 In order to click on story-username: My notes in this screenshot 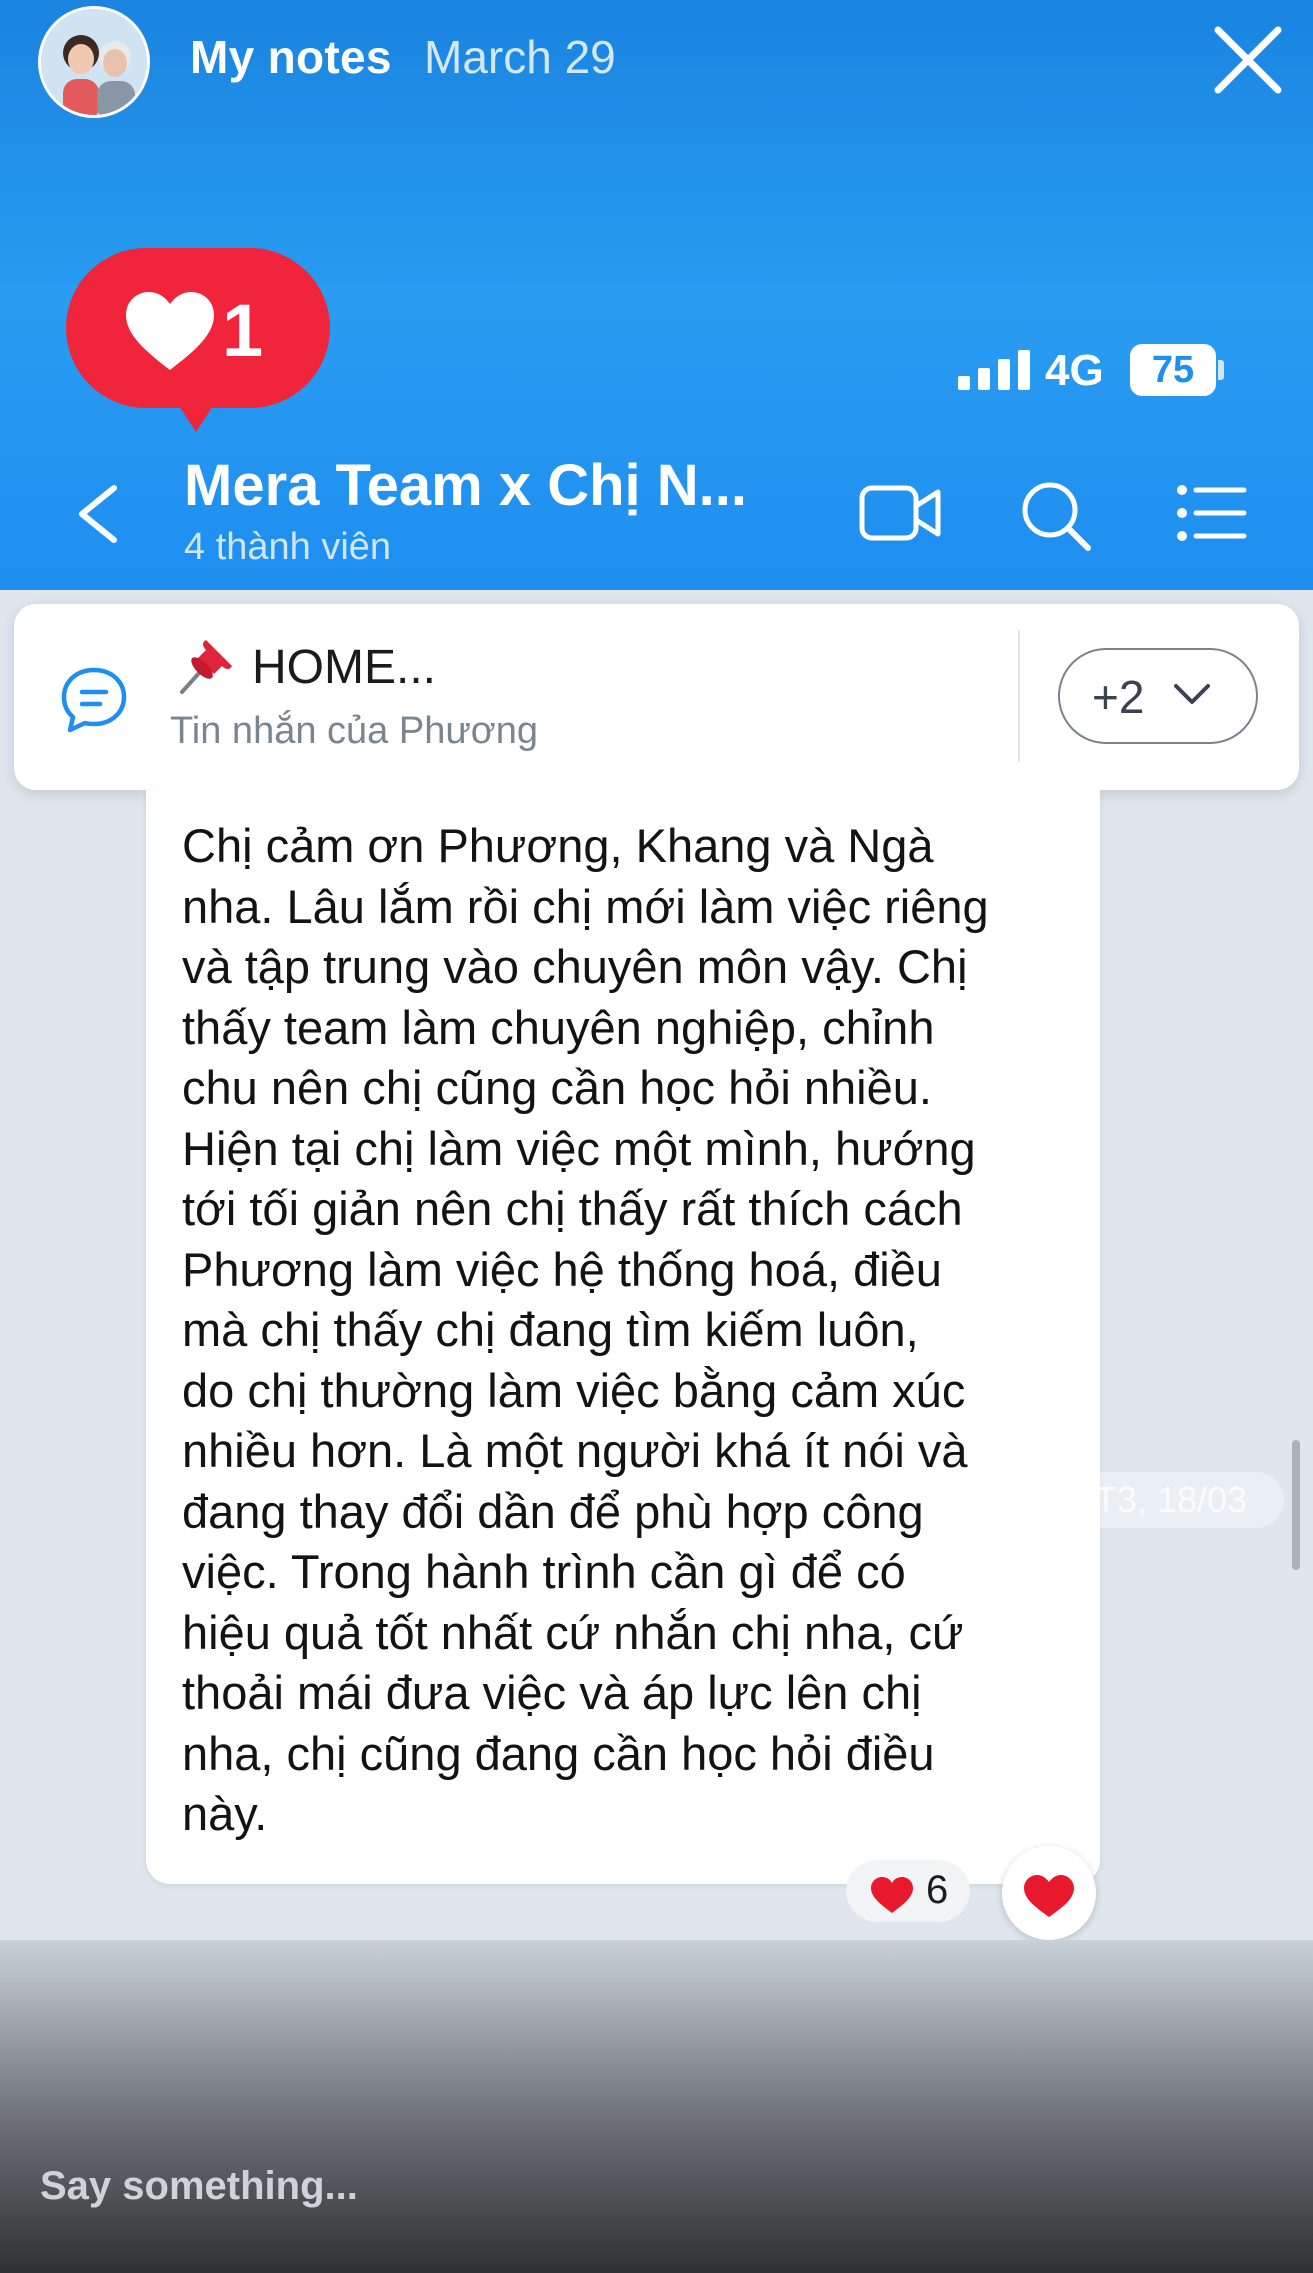, I will do `click(291, 57)`.